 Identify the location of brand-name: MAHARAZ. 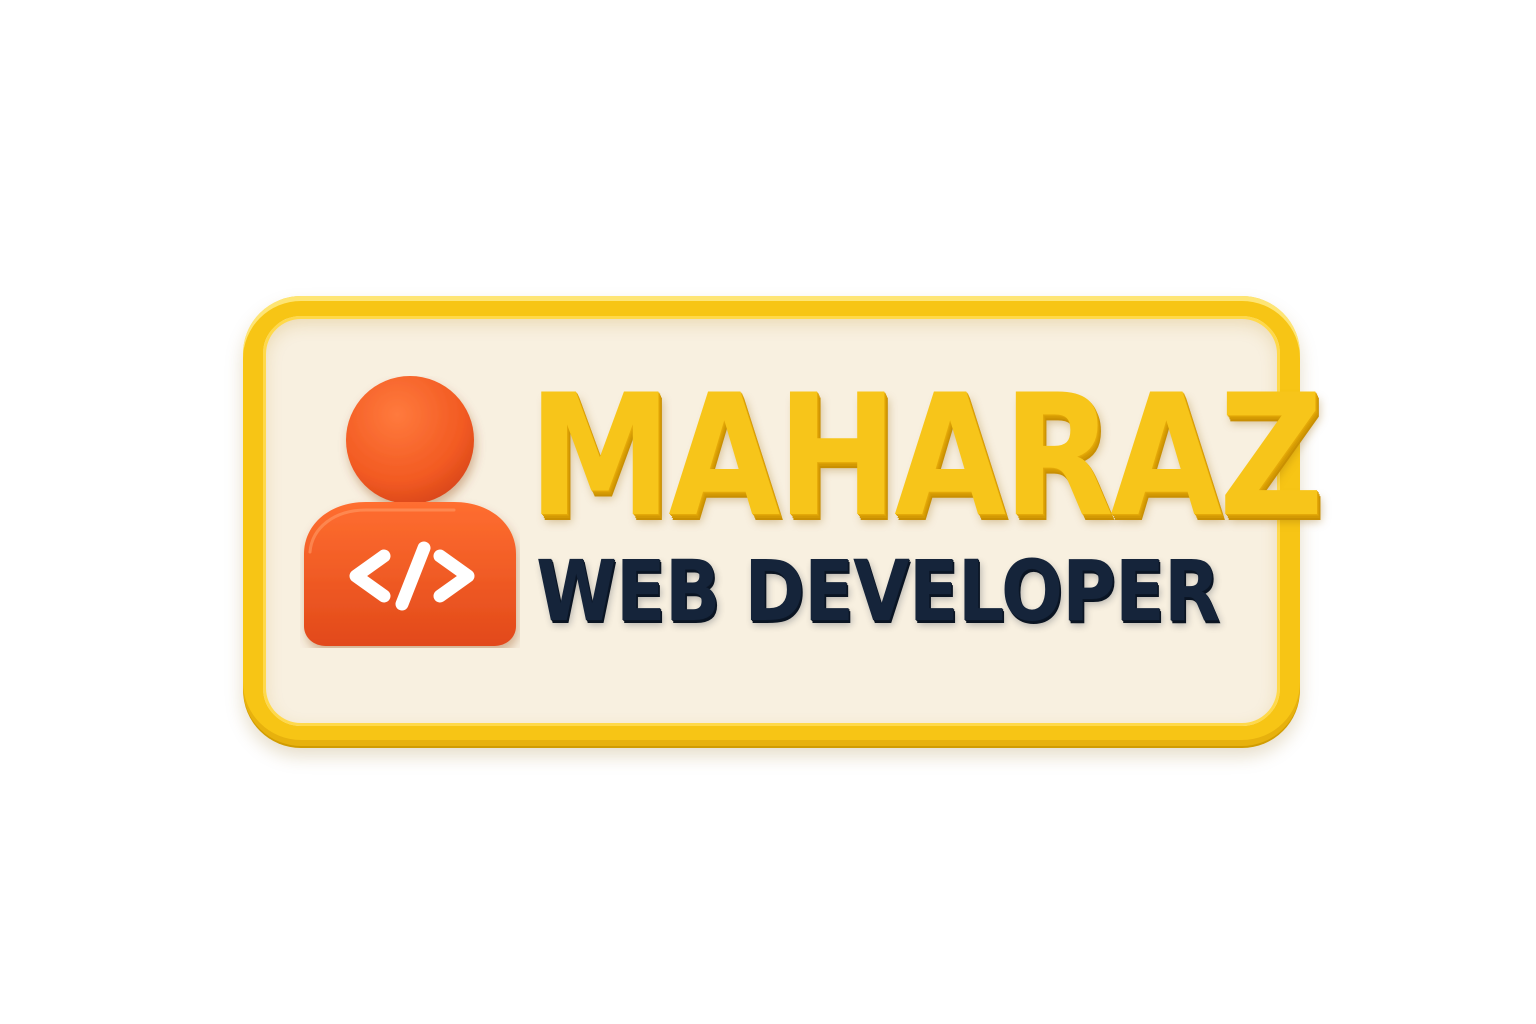
(926, 456).